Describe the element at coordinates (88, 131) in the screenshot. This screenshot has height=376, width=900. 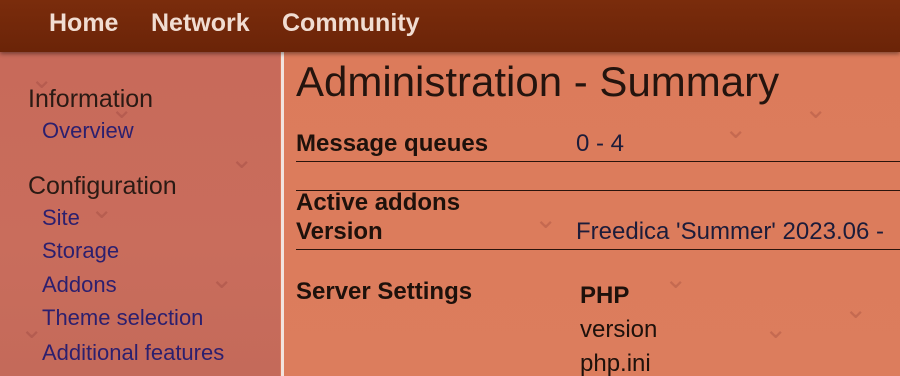
I see `sidebar-item-overview: Overview` at that location.